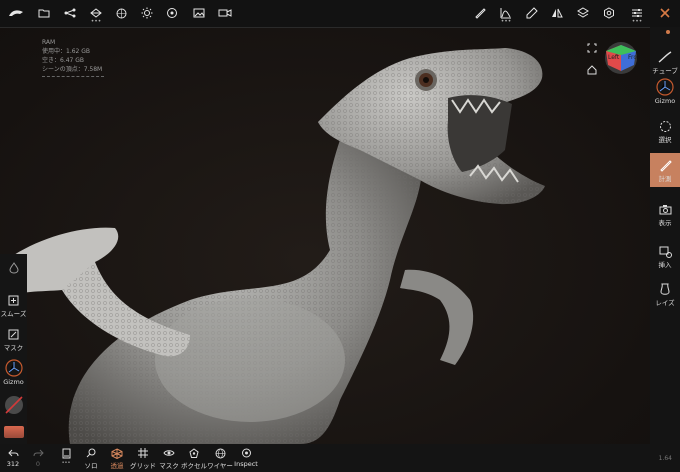 This screenshot has height=472, width=680. Describe the element at coordinates (220, 453) in the screenshot. I see `wireframe-sphere-icon` at that location.